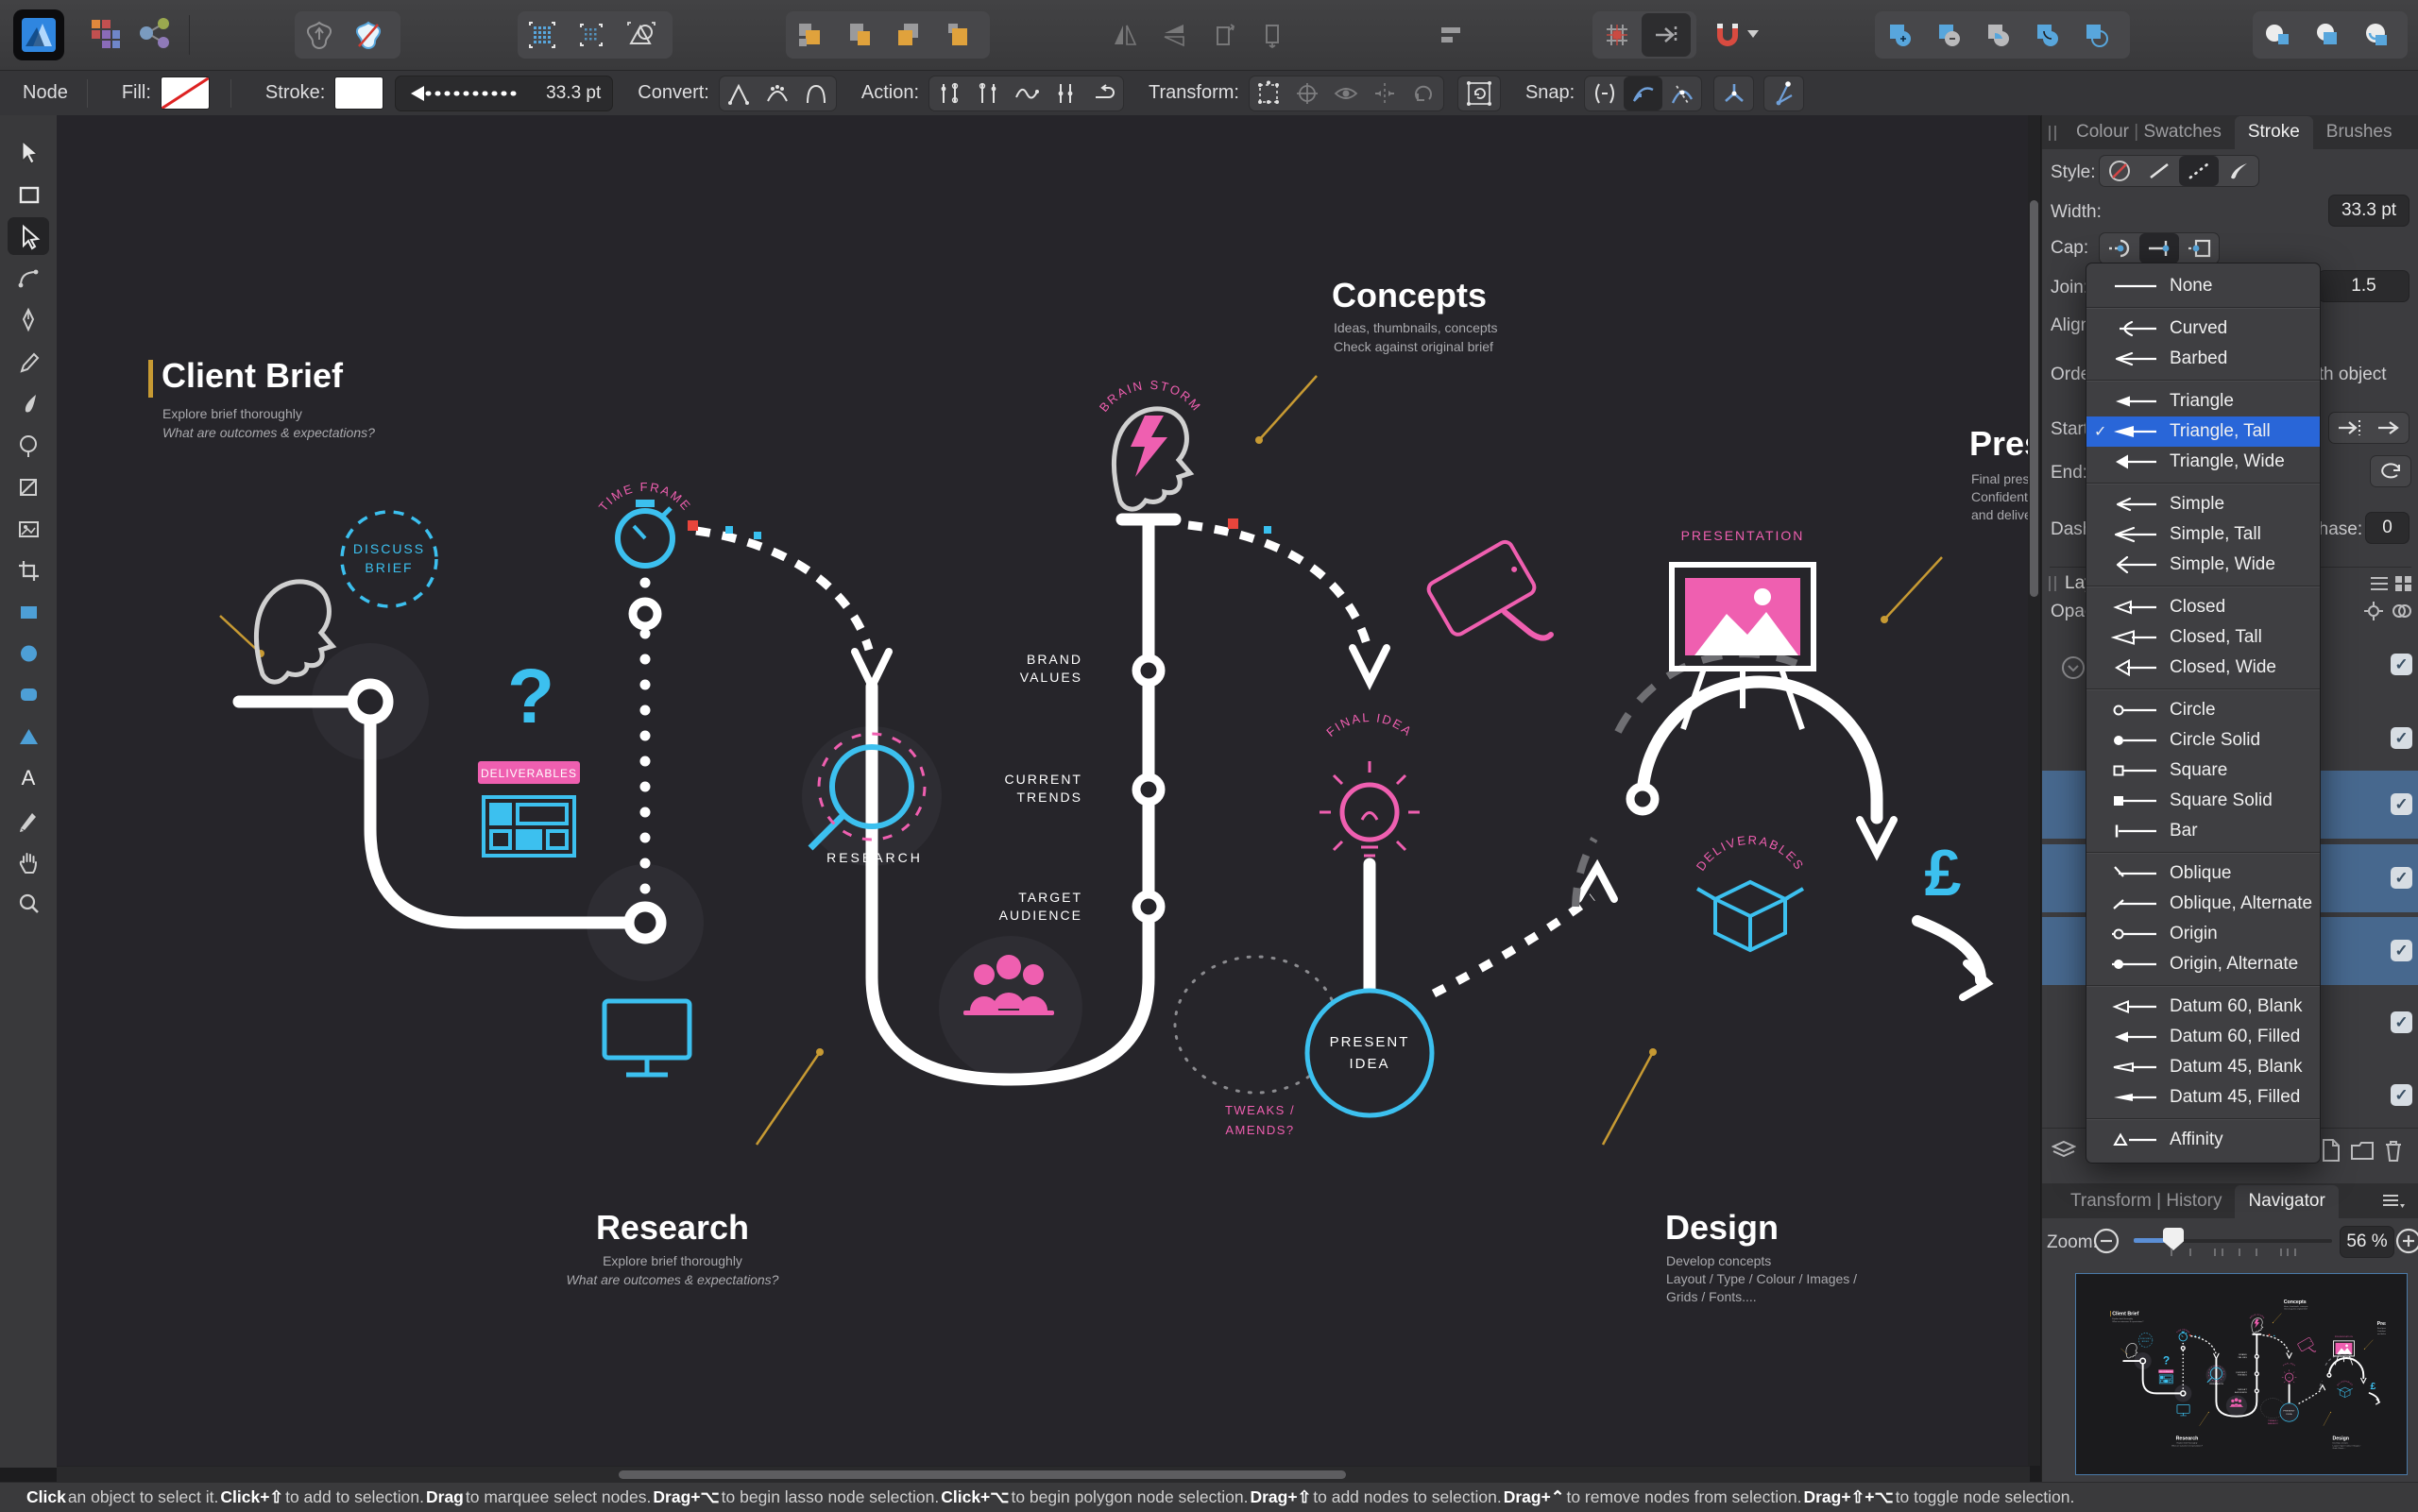 This screenshot has height=1512, width=2418. I want to click on style-none-button, so click(2119, 171).